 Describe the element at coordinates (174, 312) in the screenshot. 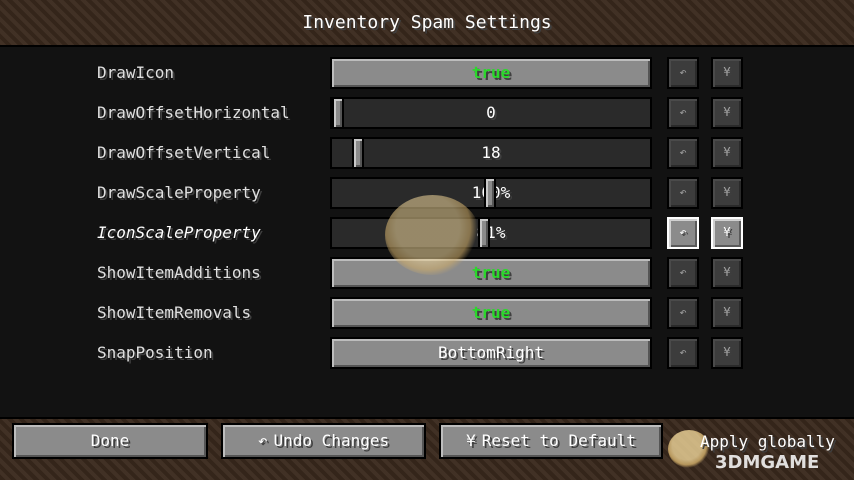

I see `setting-label: ShowItemRemovals` at that location.